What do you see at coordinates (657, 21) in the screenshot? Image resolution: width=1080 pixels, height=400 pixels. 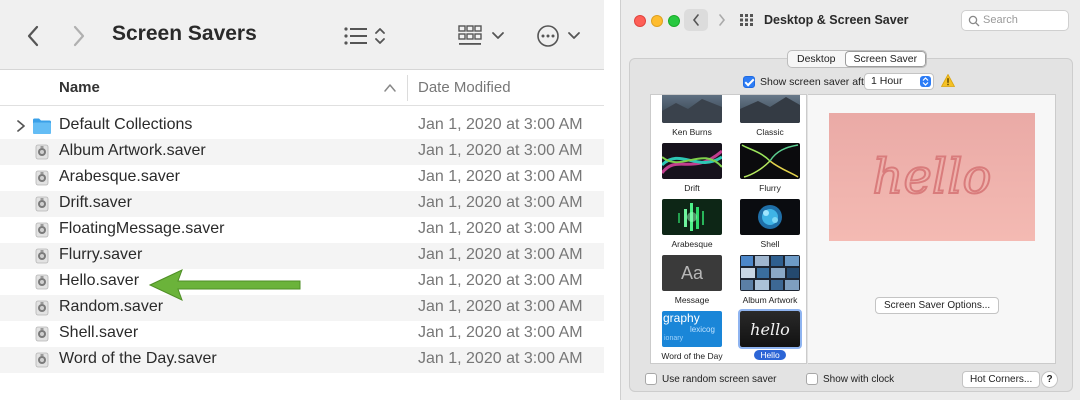 I see `minimize-window-button` at bounding box center [657, 21].